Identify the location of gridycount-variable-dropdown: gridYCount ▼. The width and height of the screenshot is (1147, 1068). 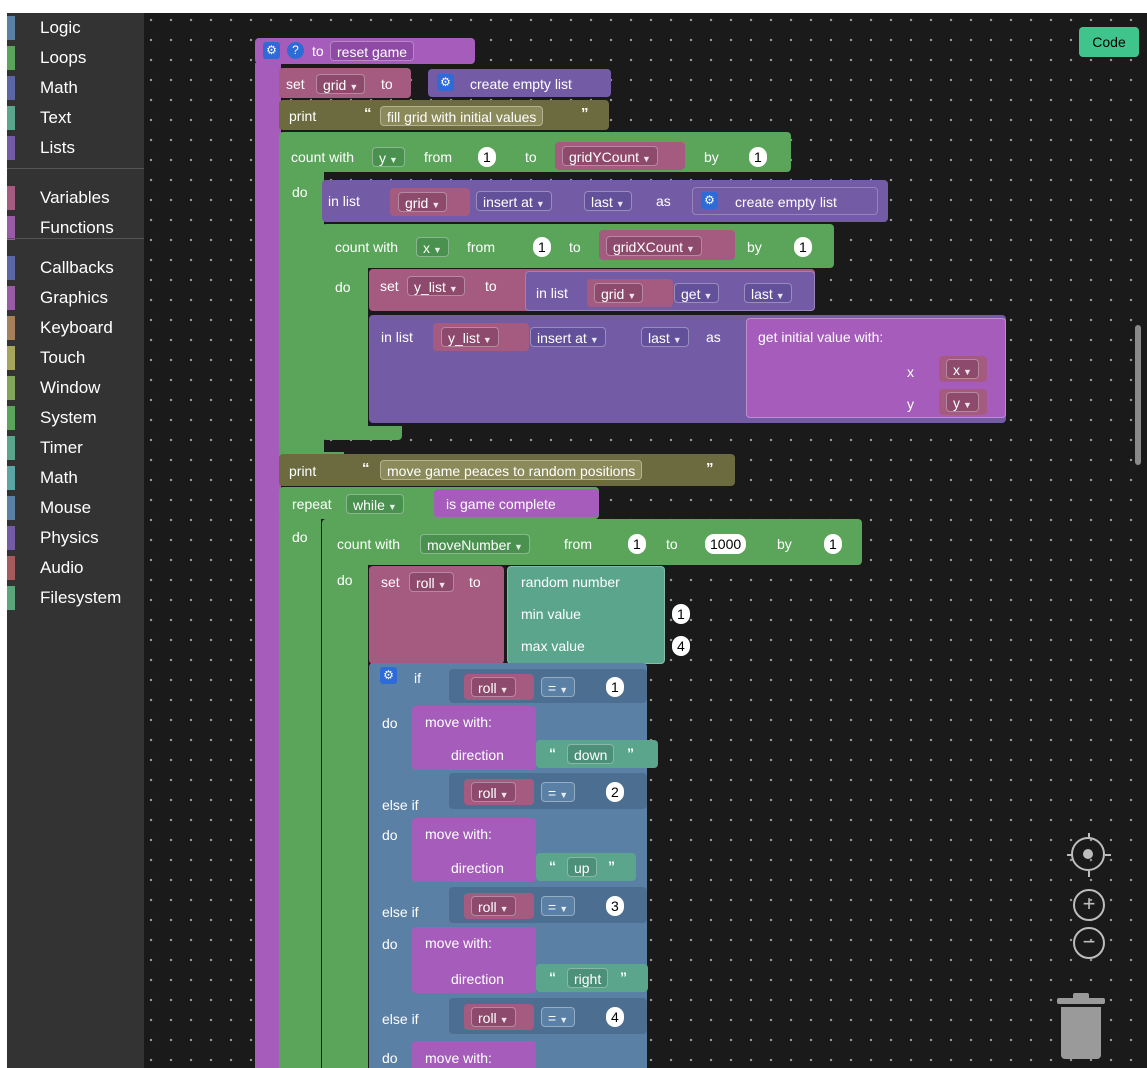
(610, 156).